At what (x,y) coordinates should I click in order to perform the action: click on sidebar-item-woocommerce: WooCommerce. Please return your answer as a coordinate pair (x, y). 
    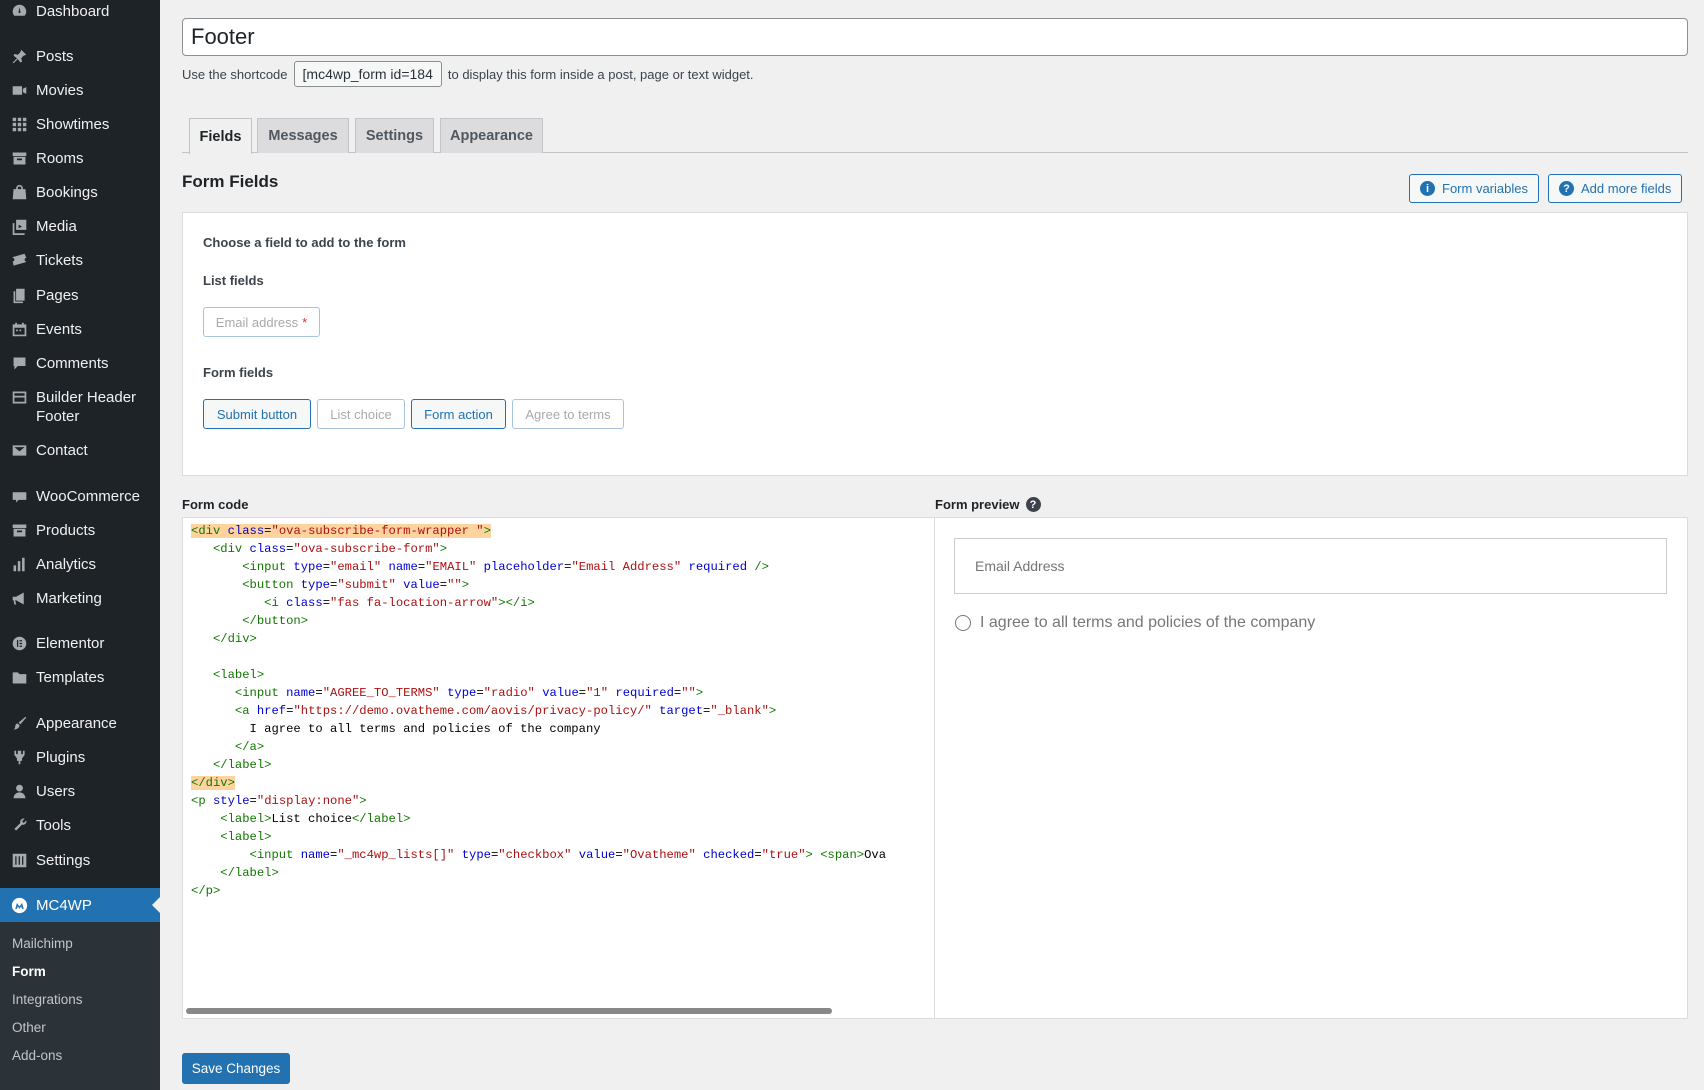
    Looking at the image, I should click on (80, 496).